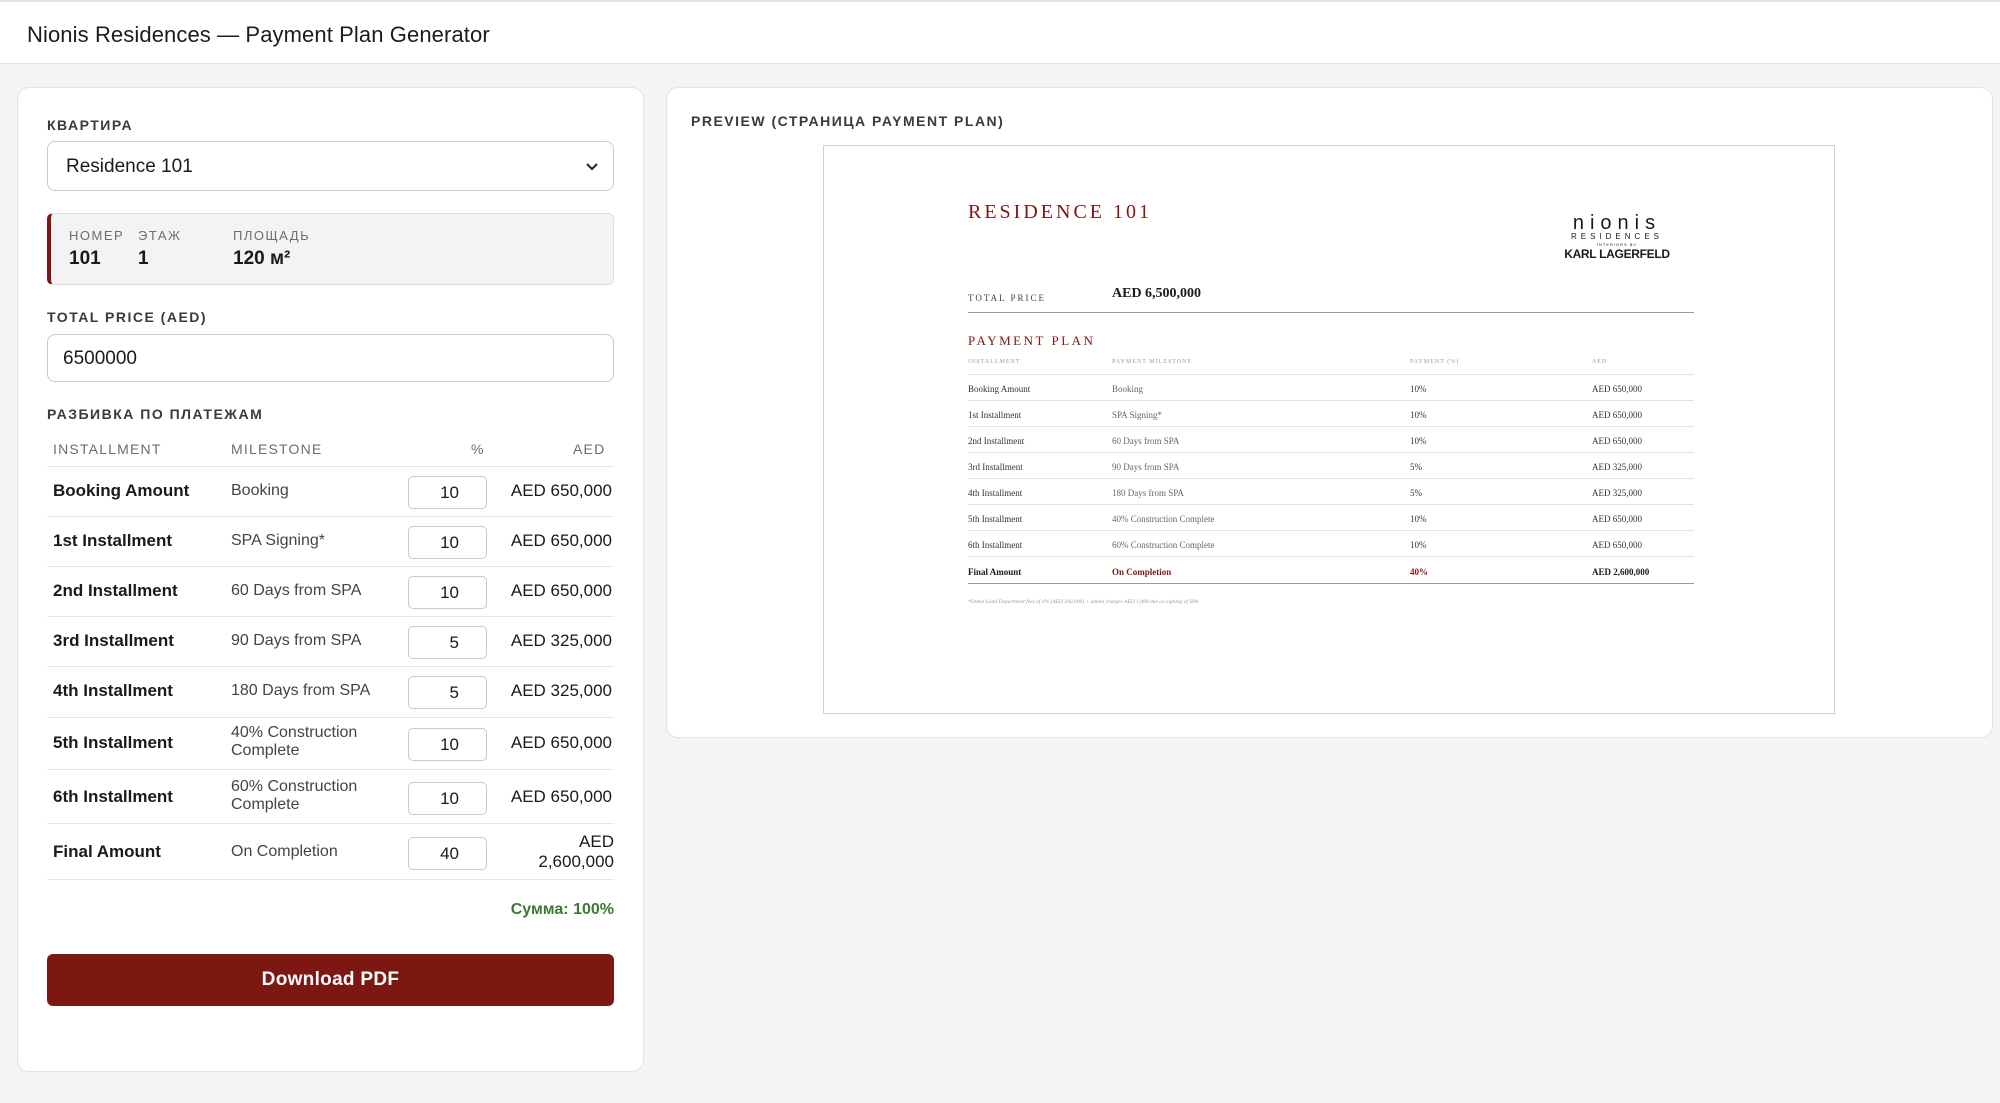 This screenshot has width=2000, height=1103. What do you see at coordinates (995, 572) in the screenshot?
I see `preview-row-installment: Final Amount` at bounding box center [995, 572].